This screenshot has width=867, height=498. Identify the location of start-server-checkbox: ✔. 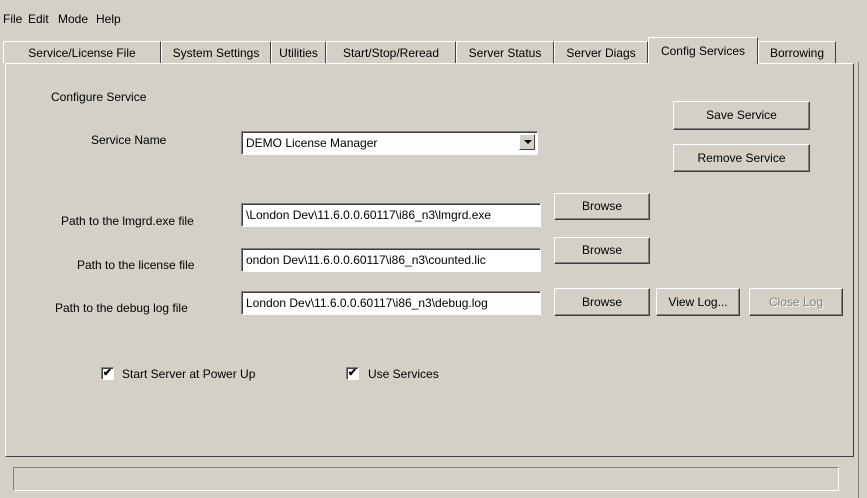
(107, 373).